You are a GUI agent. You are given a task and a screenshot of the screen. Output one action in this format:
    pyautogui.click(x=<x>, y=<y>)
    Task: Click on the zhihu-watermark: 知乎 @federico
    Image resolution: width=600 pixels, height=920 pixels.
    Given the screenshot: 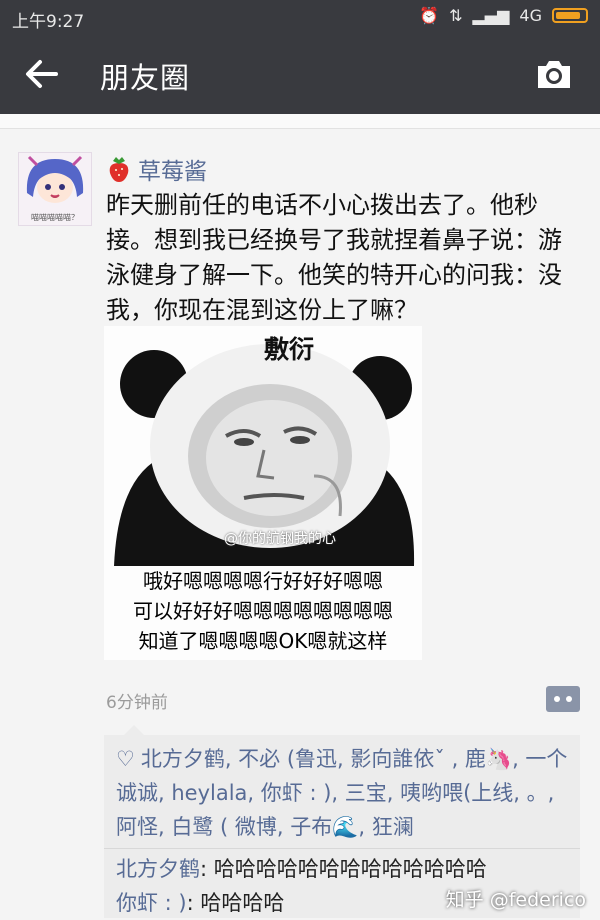 What is the action you would take?
    pyautogui.click(x=515, y=900)
    